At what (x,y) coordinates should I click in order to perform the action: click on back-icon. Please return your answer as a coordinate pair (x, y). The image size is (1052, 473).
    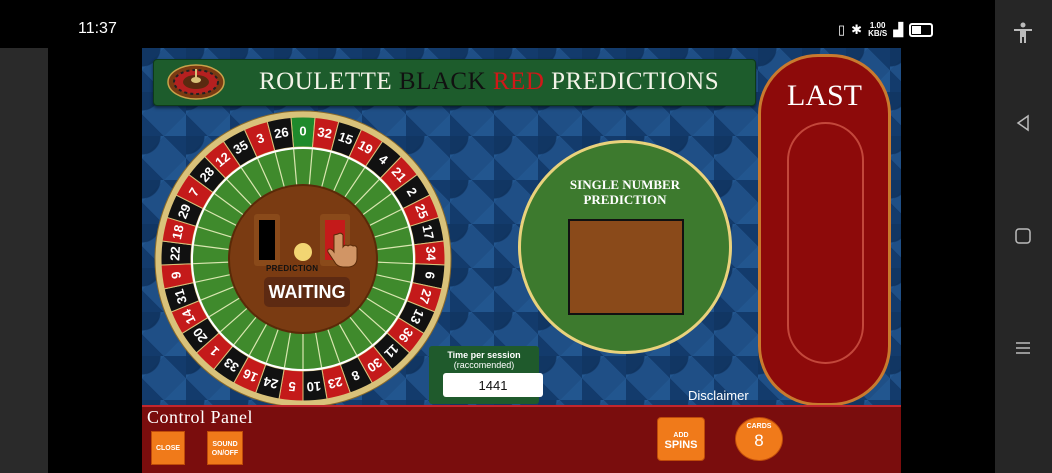
    Looking at the image, I should click on (1023, 123).